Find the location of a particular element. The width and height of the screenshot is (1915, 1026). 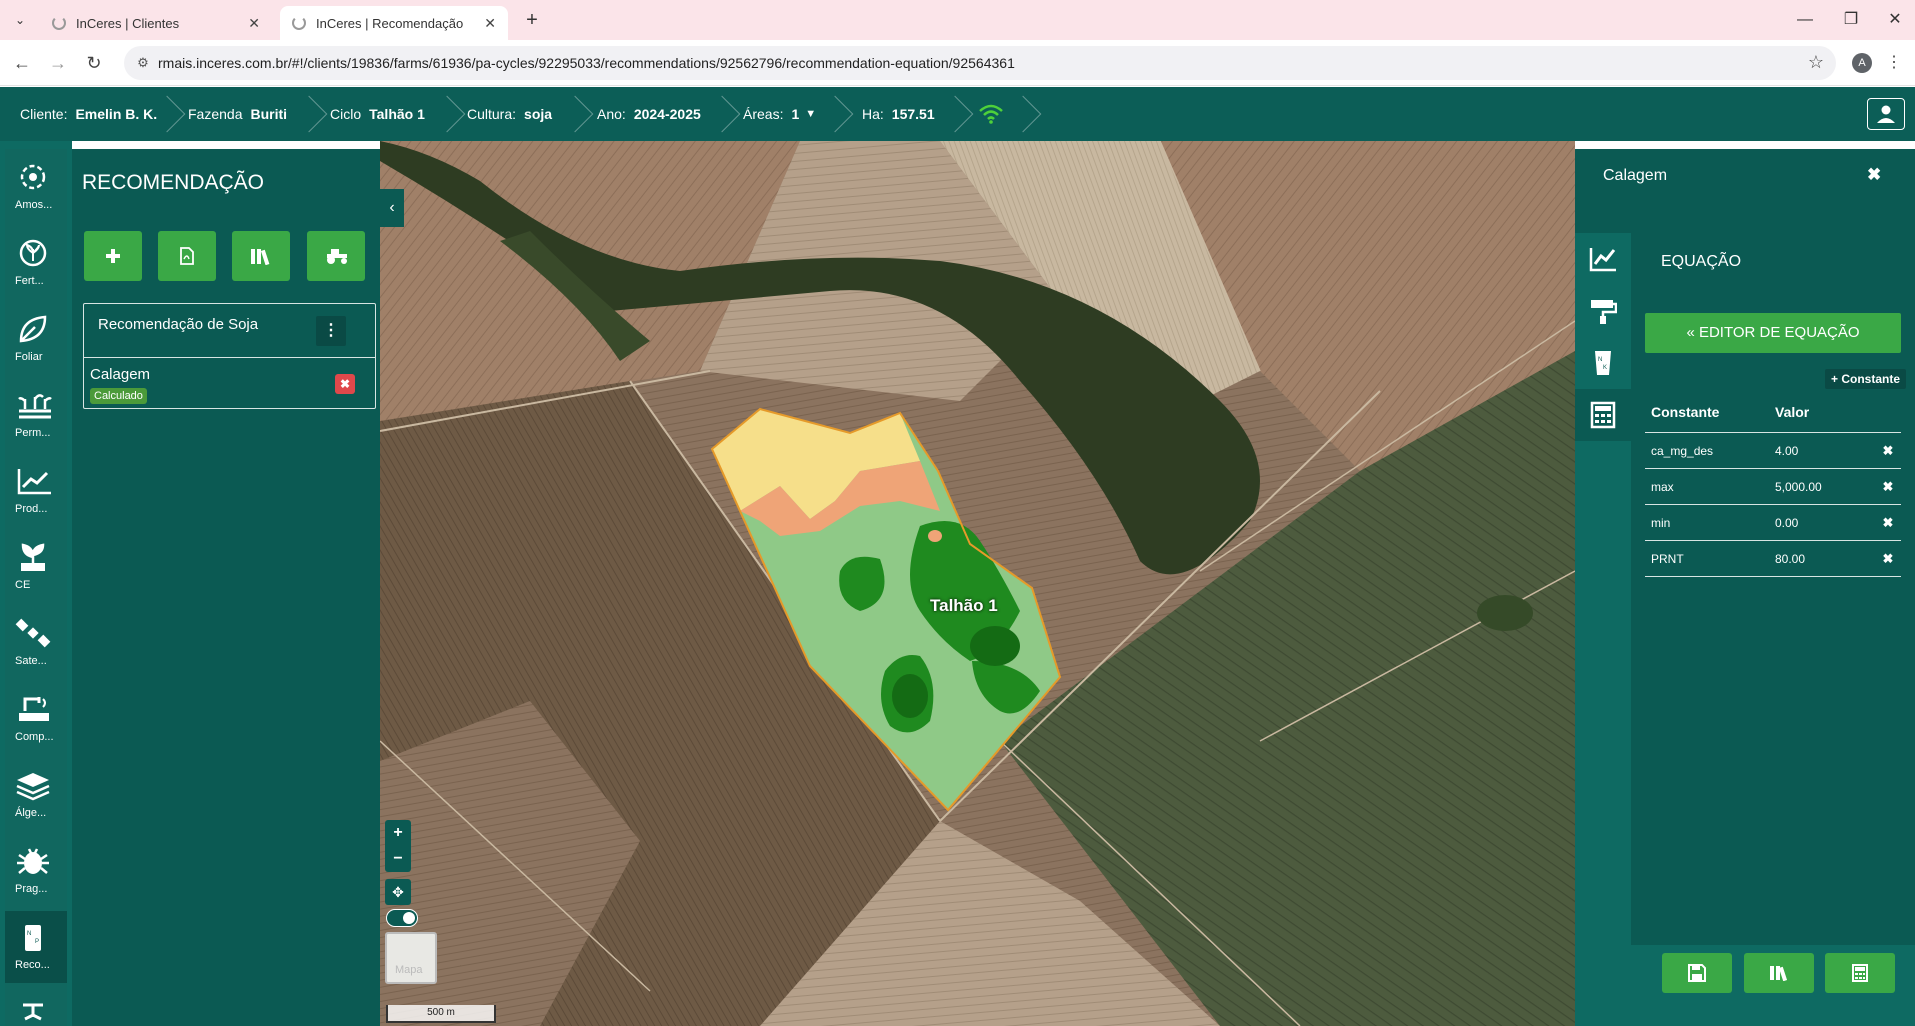

collapse-panel-chevron-icon: ‹ is located at coordinates (392, 208).